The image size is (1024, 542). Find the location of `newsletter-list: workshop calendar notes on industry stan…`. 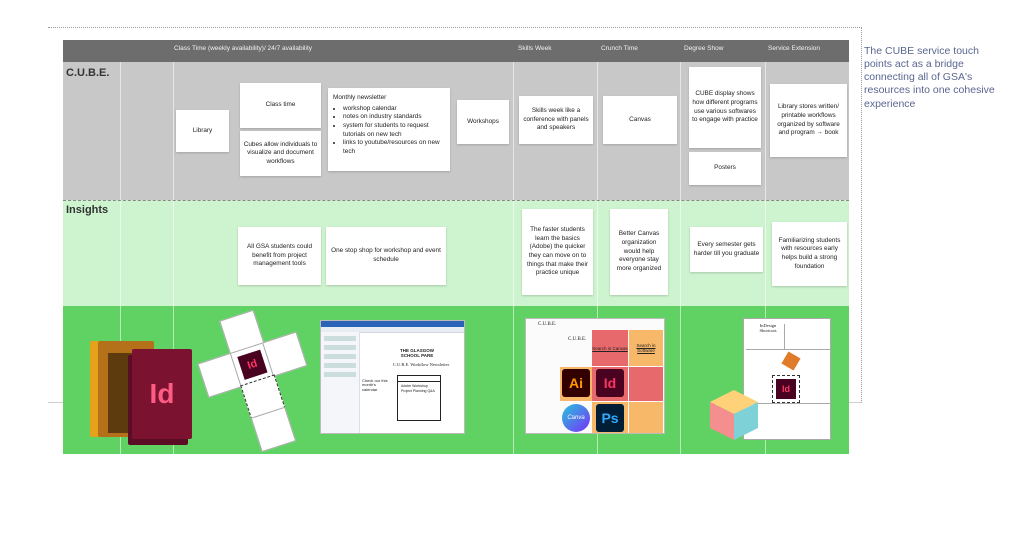

newsletter-list: workshop calendar notes on industry stan… is located at coordinates (389, 131).